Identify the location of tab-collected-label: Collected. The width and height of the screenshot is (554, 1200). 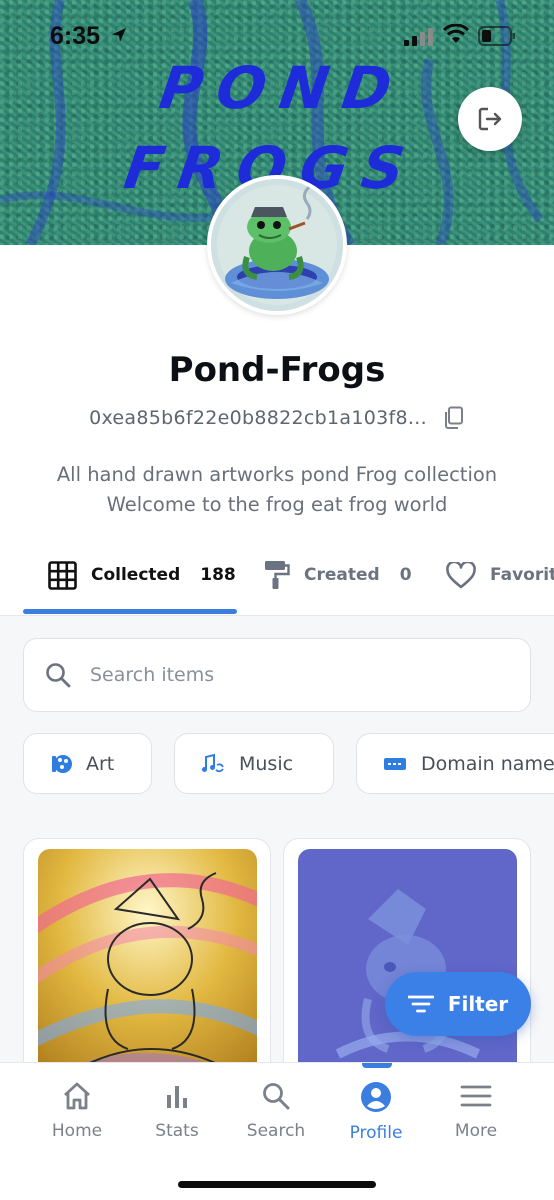
(136, 575).